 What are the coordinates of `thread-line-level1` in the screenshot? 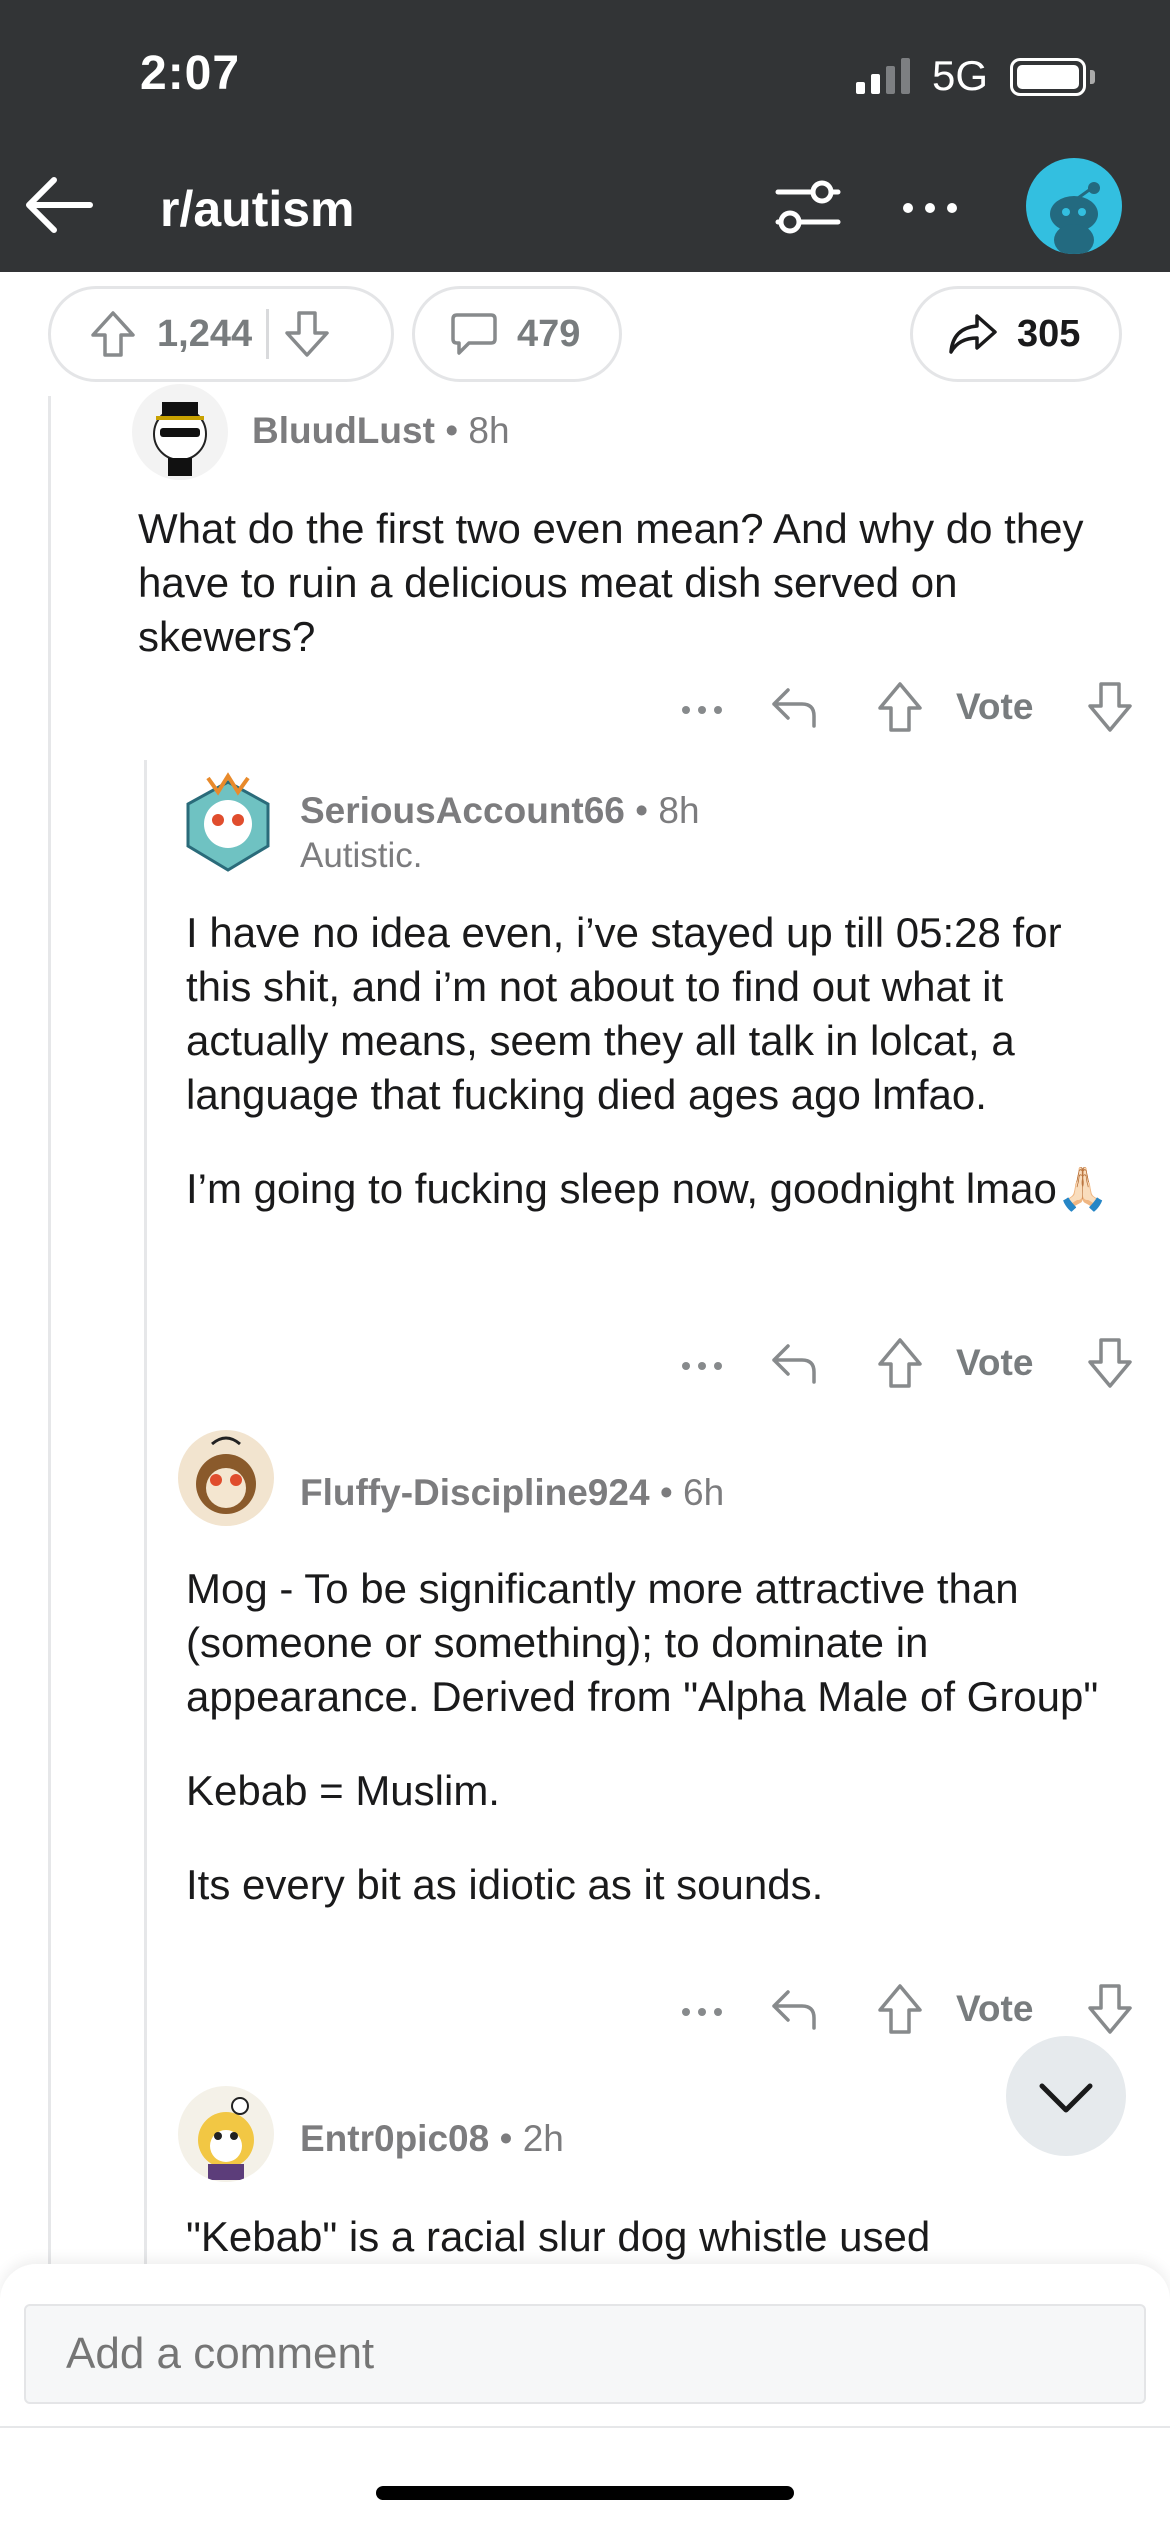 It's located at (49, 1330).